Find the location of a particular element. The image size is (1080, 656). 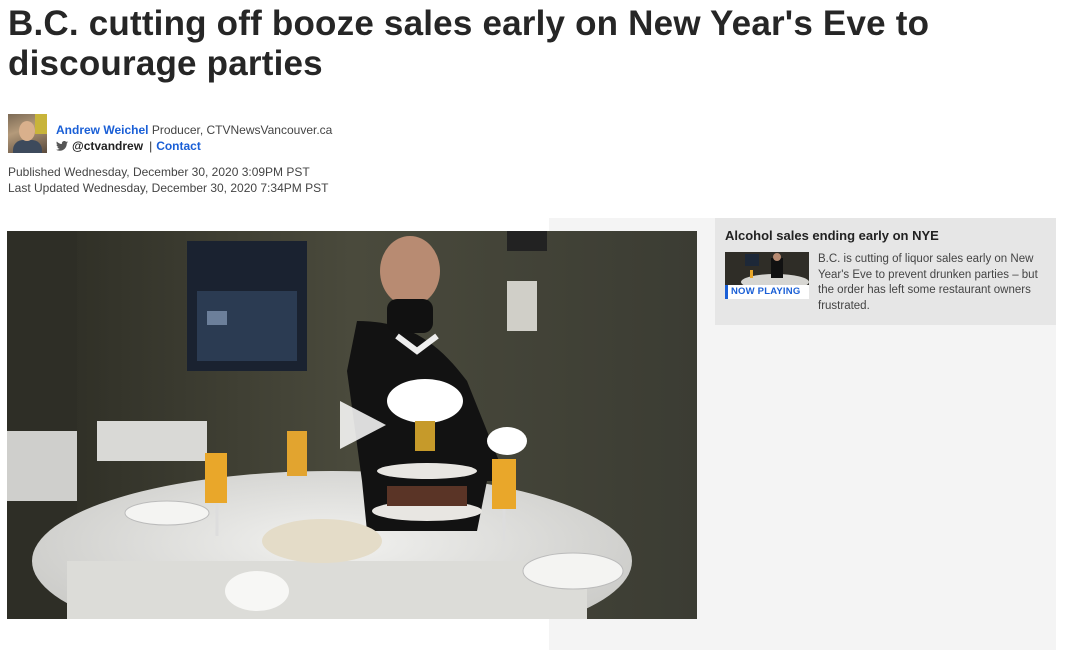

author-role: Producer, CTVNewsVancouver.ca is located at coordinates (242, 130).